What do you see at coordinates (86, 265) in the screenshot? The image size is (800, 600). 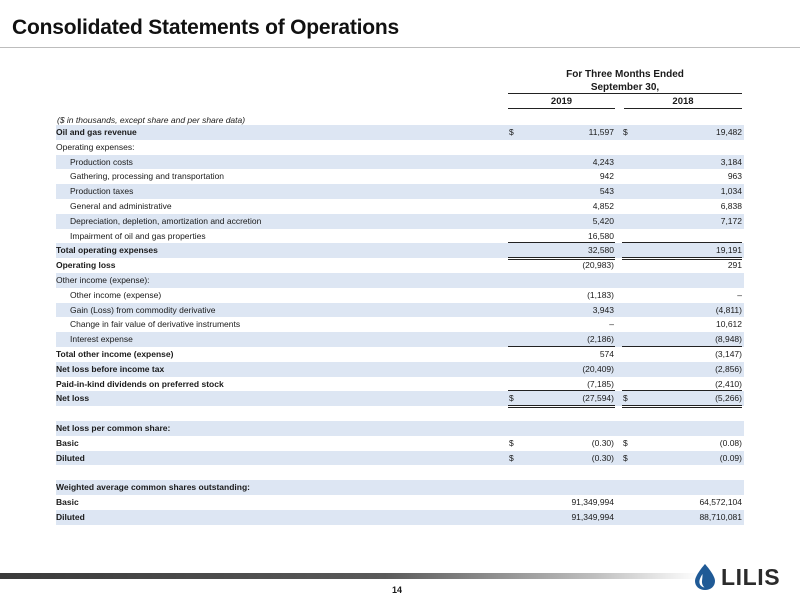 I see `row-label: Operating loss` at bounding box center [86, 265].